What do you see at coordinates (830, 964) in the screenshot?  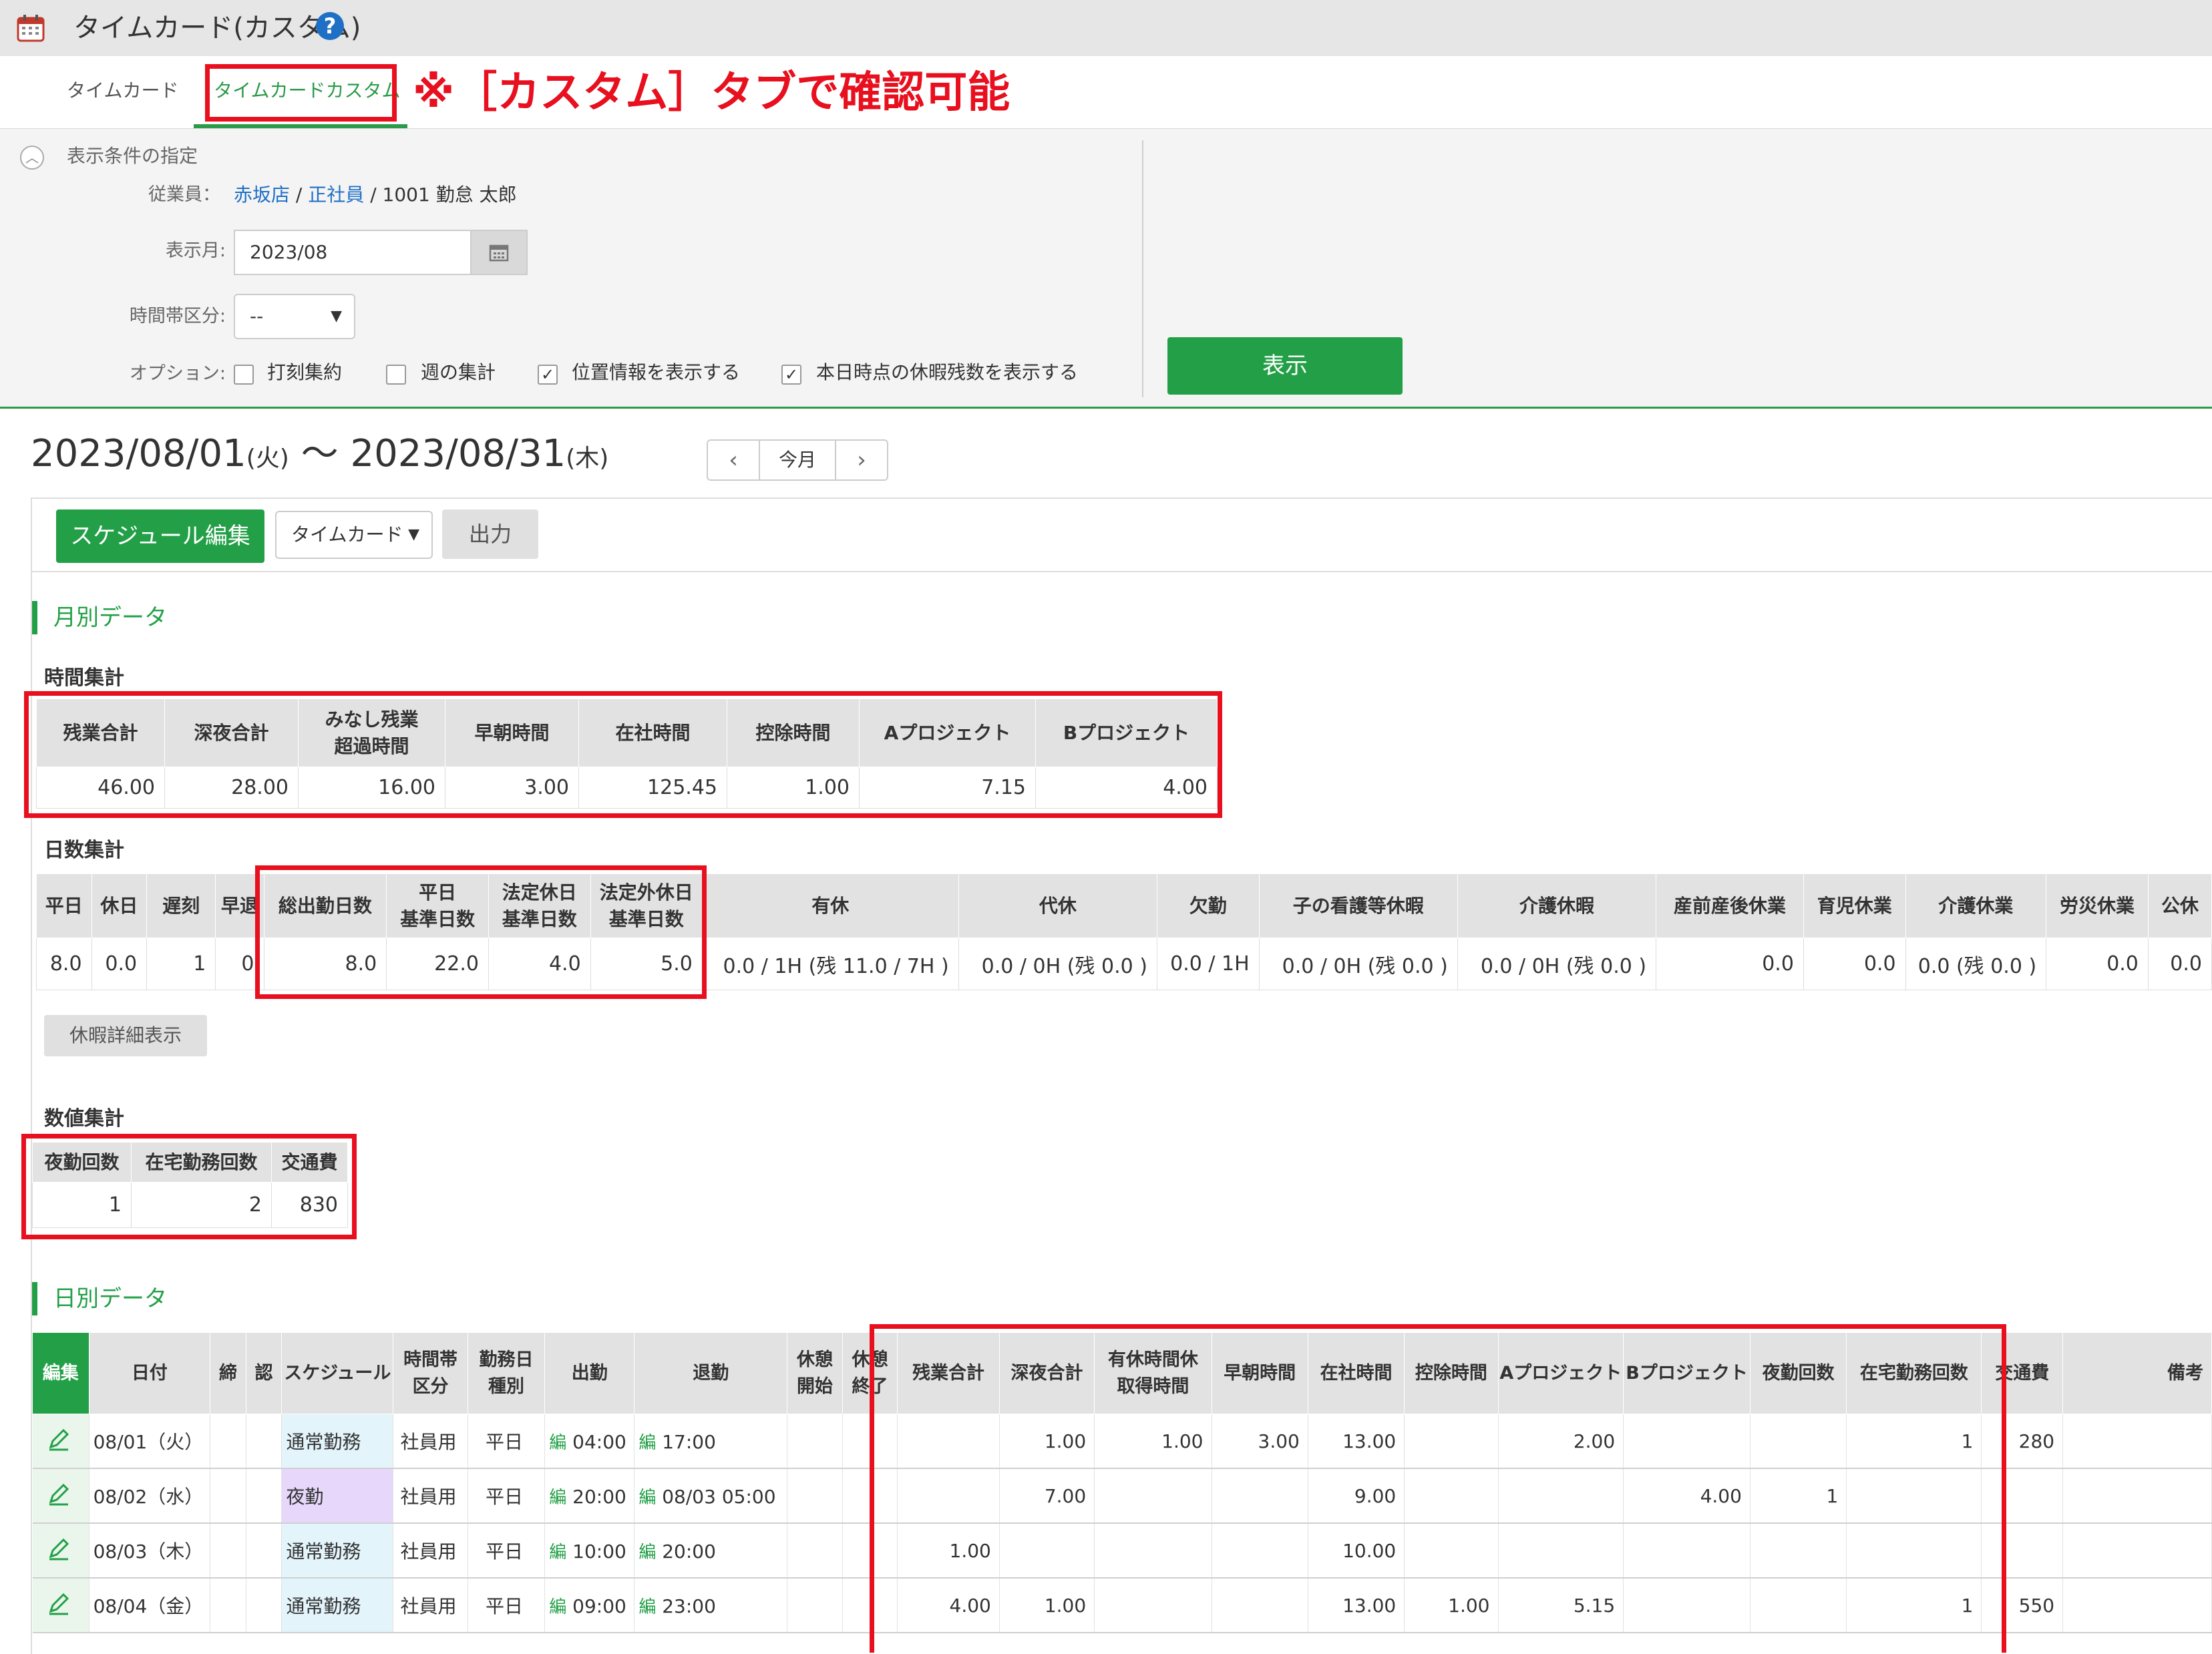 I see `value-cell: 0.0 / 1H (残 11.0 / 7H )` at bounding box center [830, 964].